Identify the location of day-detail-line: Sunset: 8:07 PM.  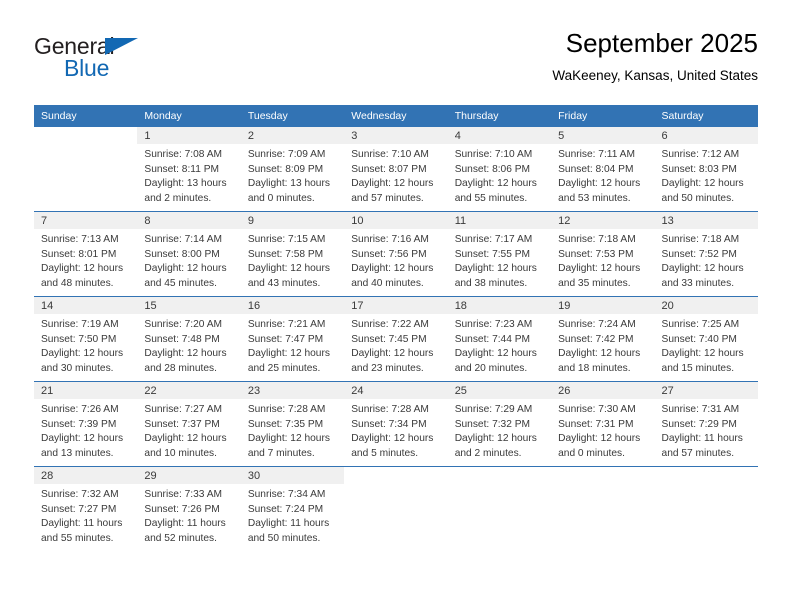
(389, 169).